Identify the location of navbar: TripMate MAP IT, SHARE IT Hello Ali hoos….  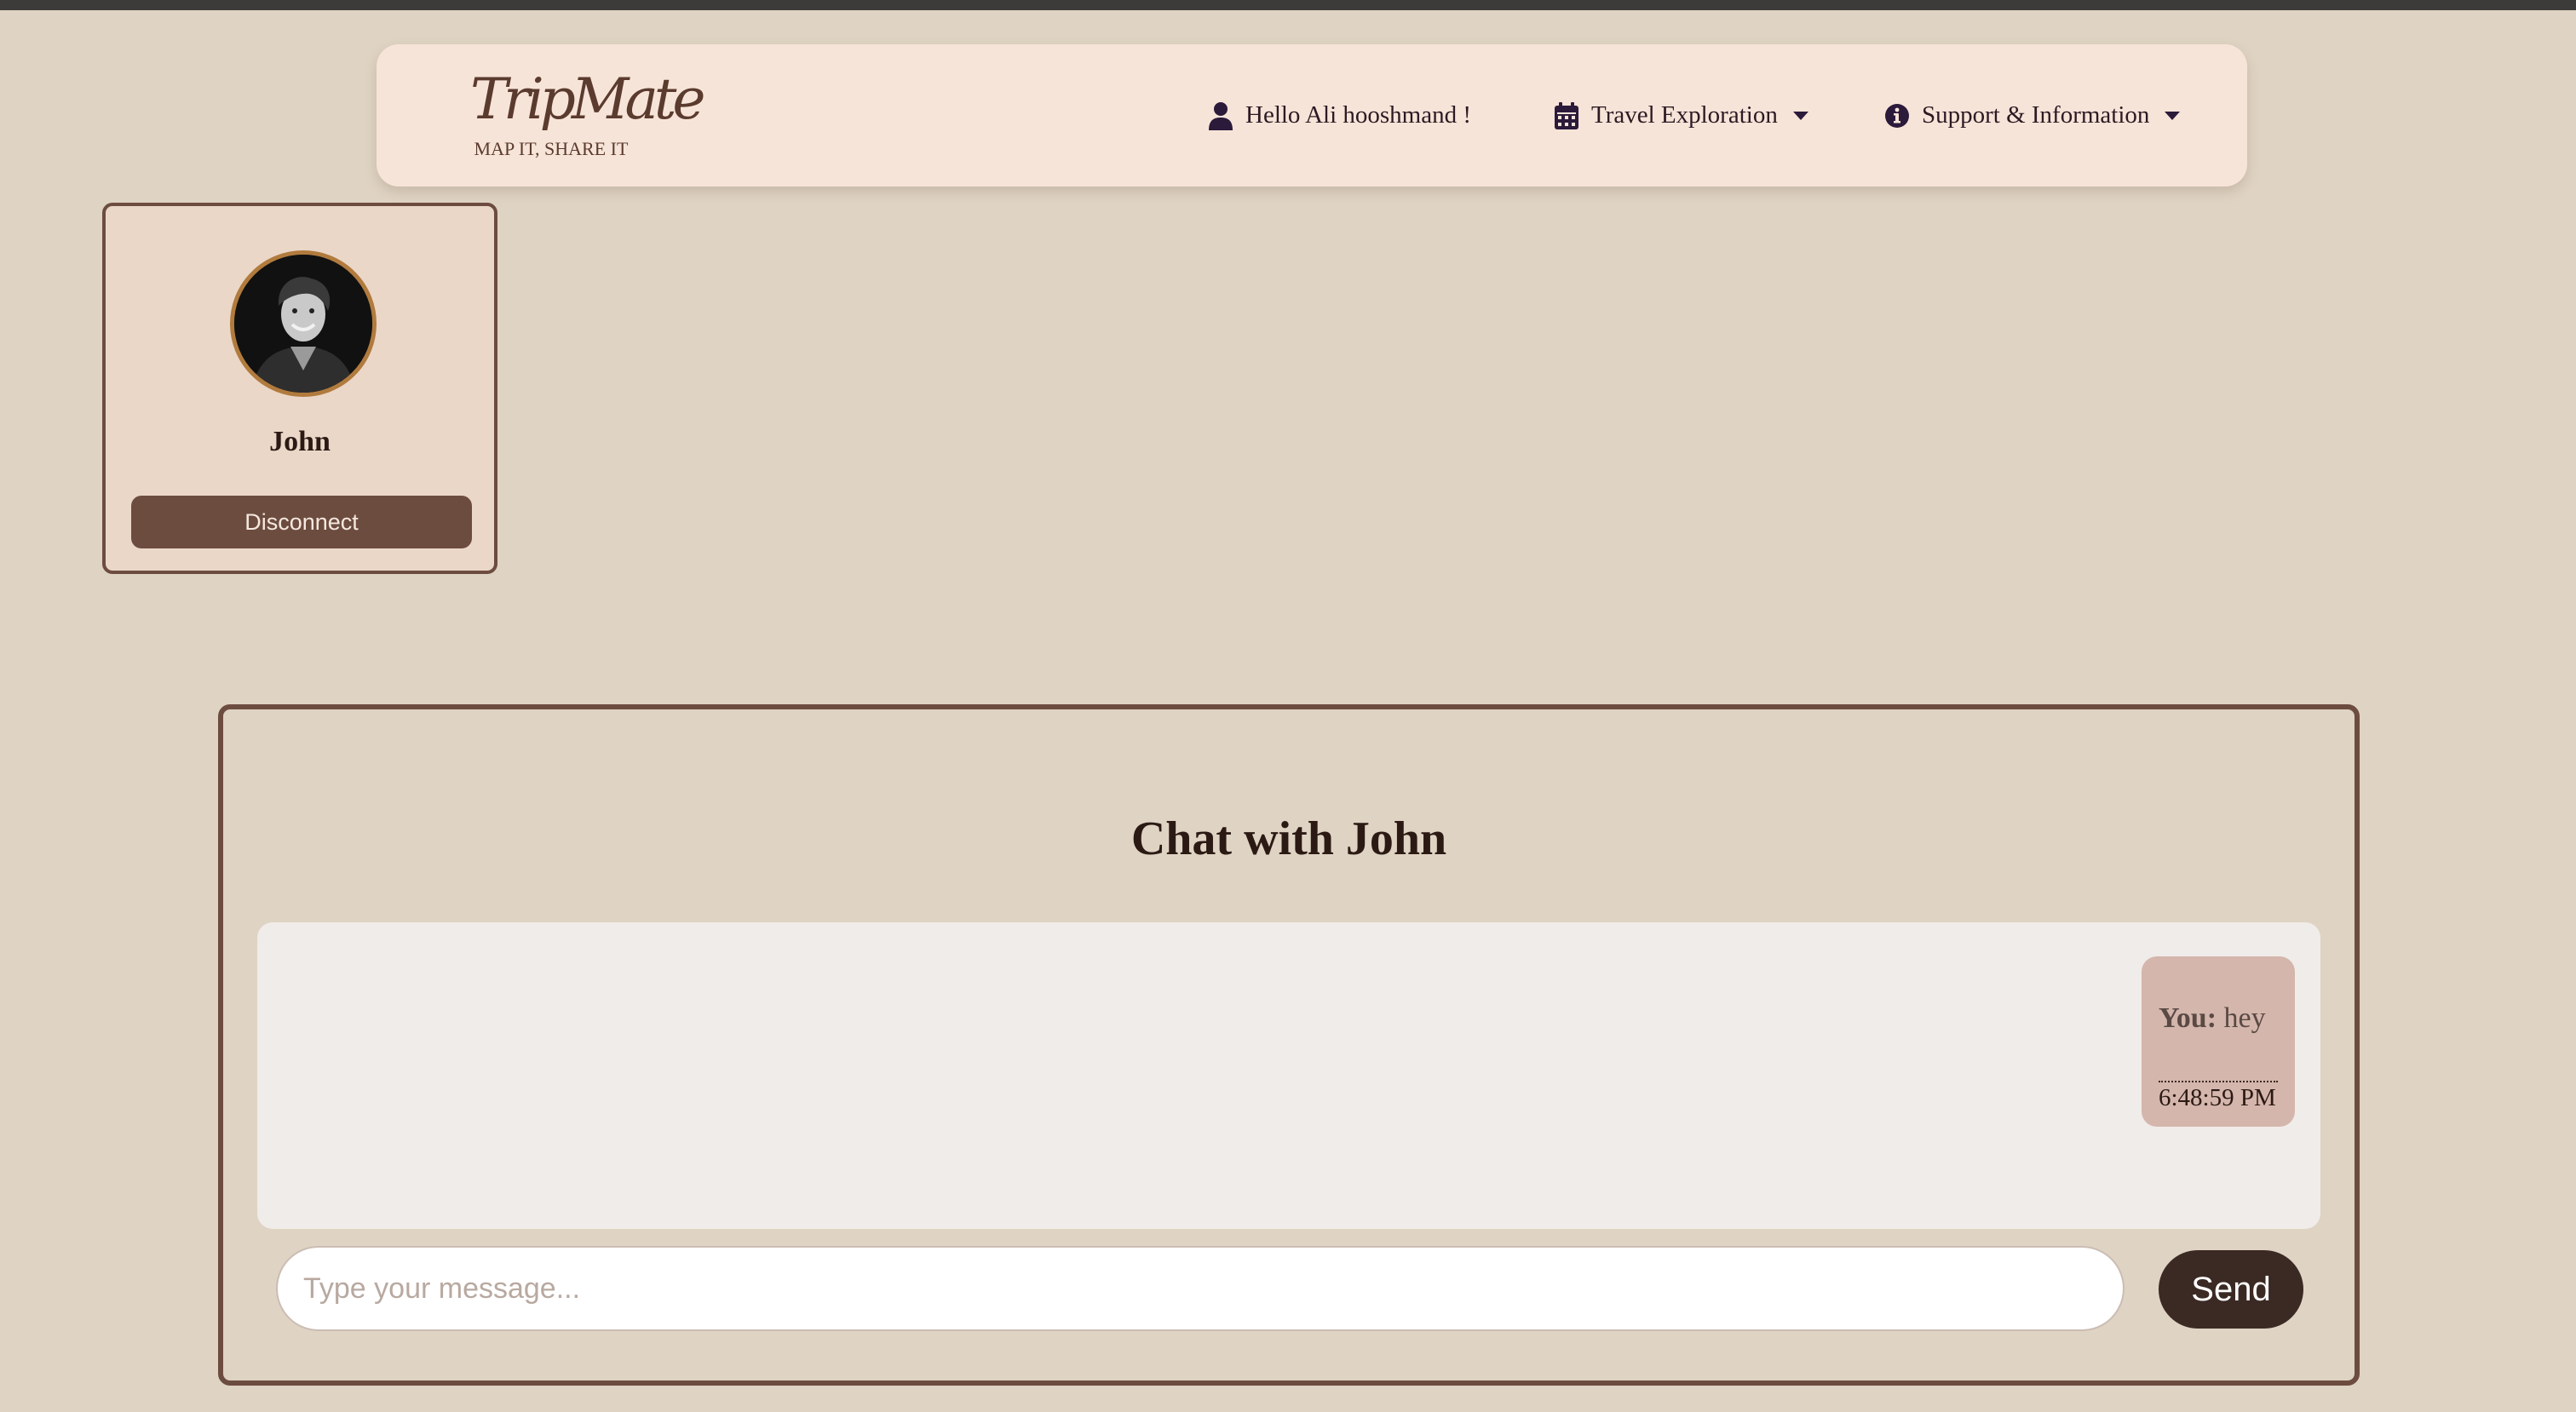
(1312, 115).